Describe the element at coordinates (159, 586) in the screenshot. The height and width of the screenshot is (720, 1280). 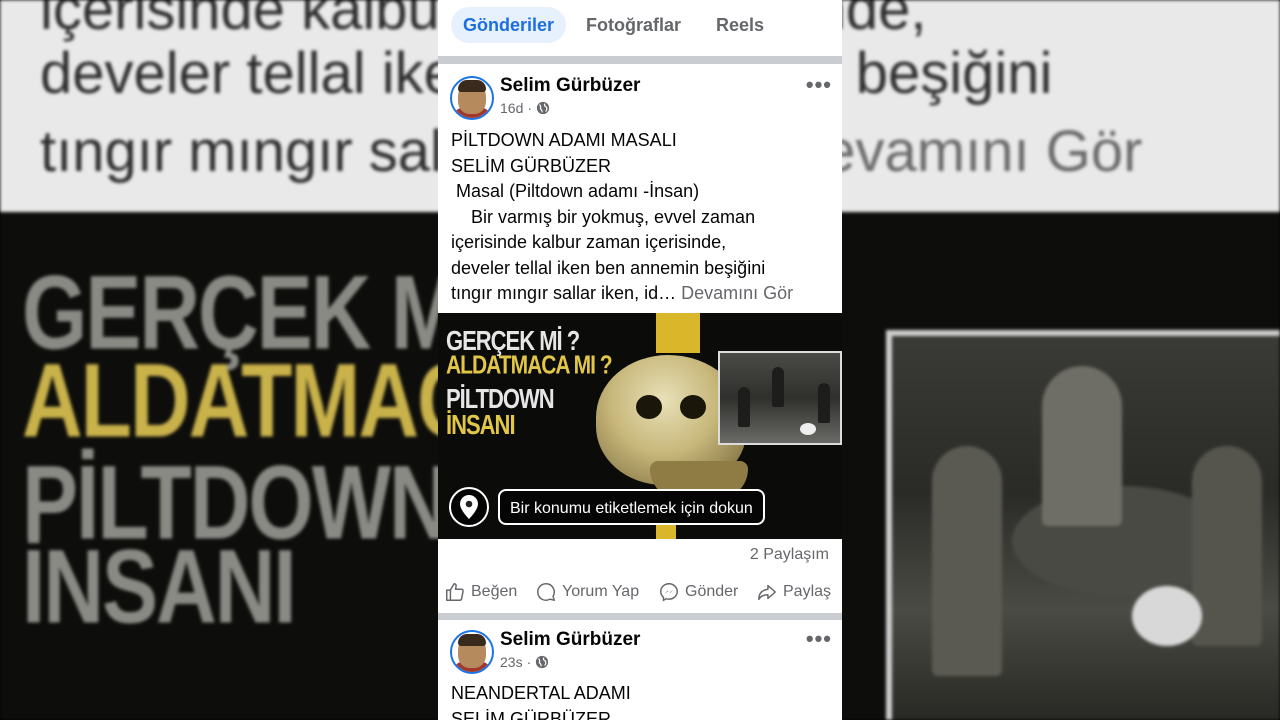
I see `background-headline: İNSANI` at that location.